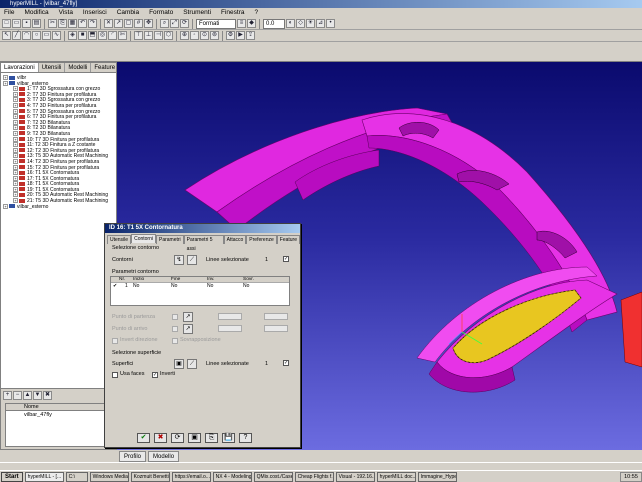 The height and width of the screenshot is (482, 642). What do you see at coordinates (290, 23) in the screenshot?
I see `shade-icon: ◐` at bounding box center [290, 23].